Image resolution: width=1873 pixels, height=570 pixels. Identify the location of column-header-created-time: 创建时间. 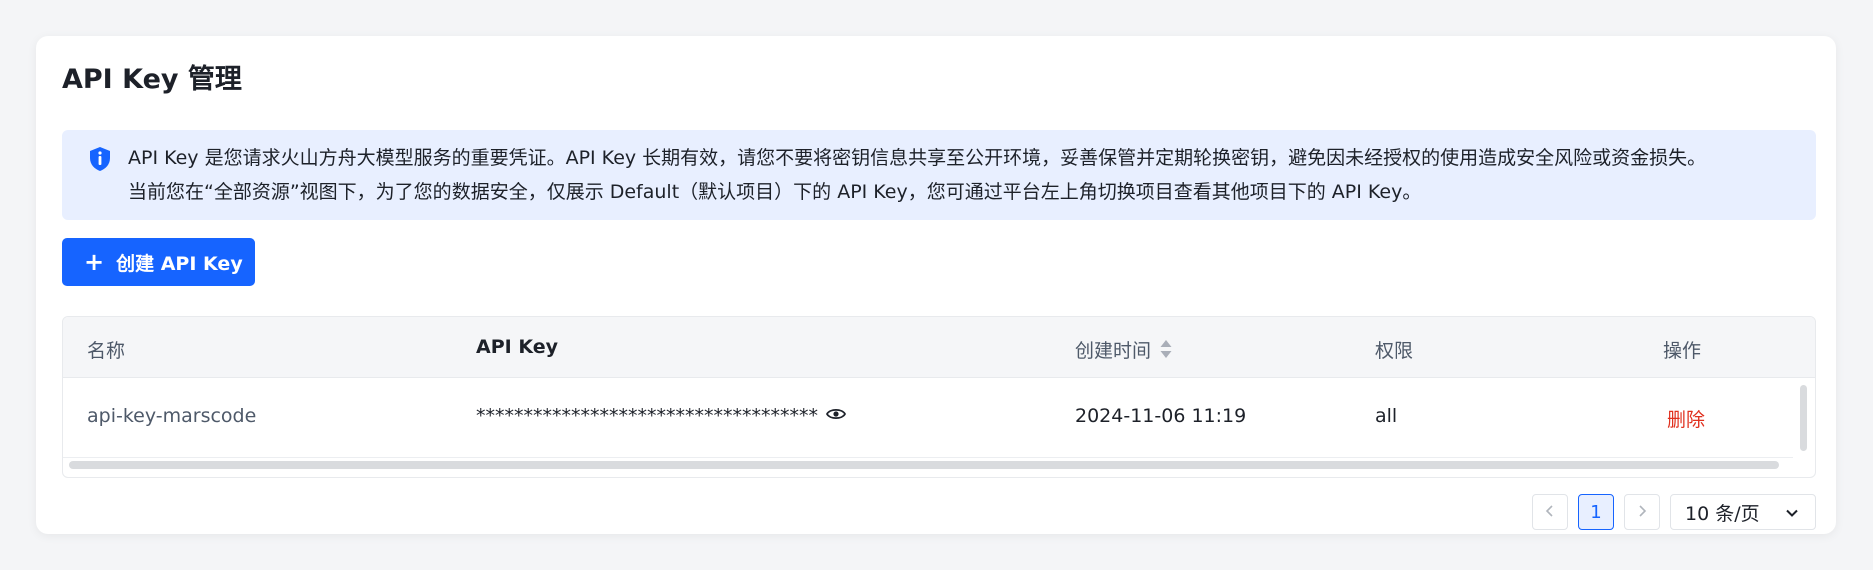
(1124, 350).